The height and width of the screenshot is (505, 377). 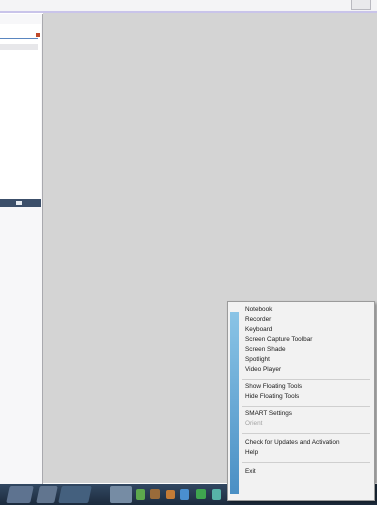 What do you see at coordinates (361, 5) in the screenshot?
I see `window-control-button` at bounding box center [361, 5].